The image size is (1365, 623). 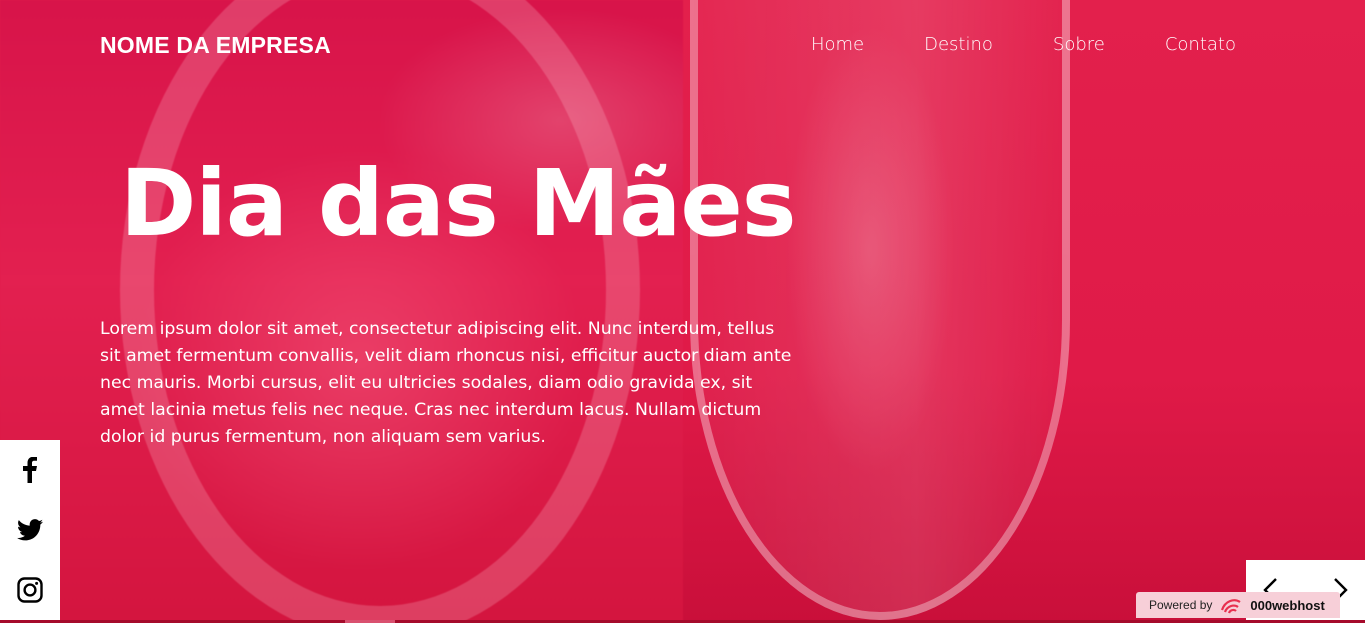 What do you see at coordinates (458, 203) in the screenshot?
I see `hero-title: Dia das Mães` at bounding box center [458, 203].